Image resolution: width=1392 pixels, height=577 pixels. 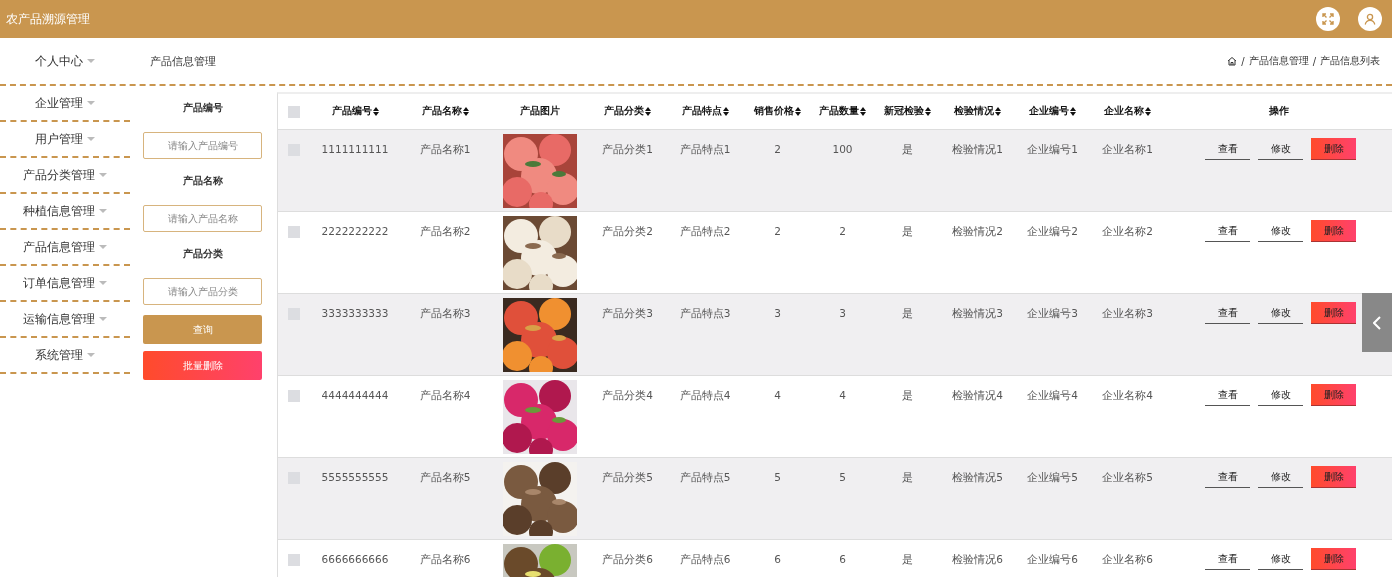 I want to click on column-header: 检验情况, so click(x=977, y=111).